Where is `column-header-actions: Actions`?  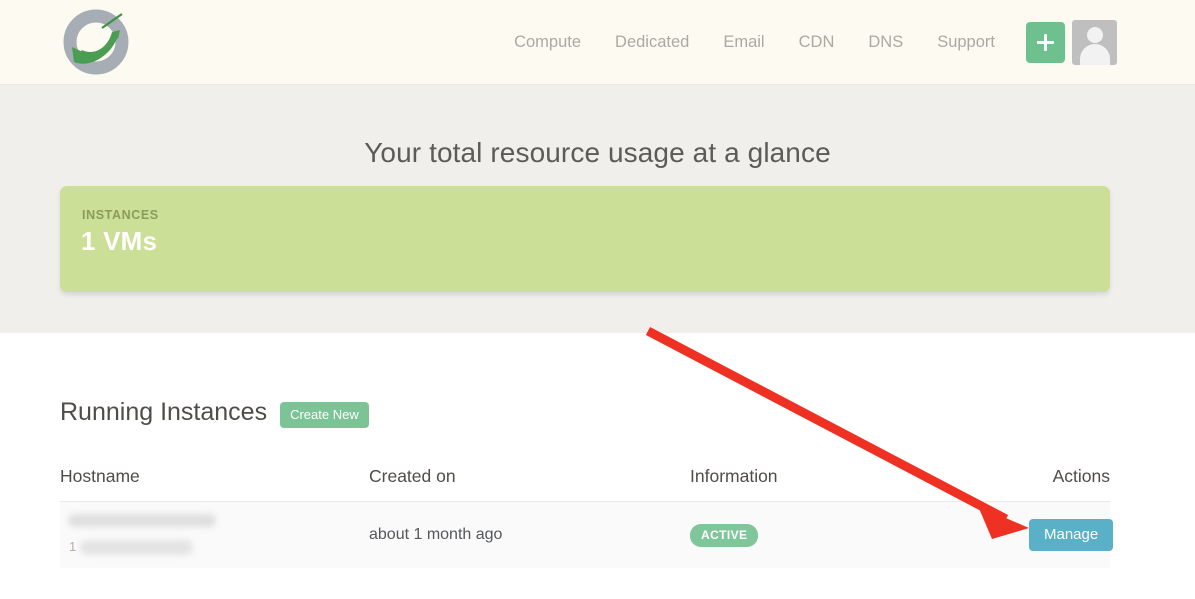
column-header-actions: Actions is located at coordinates (1081, 476).